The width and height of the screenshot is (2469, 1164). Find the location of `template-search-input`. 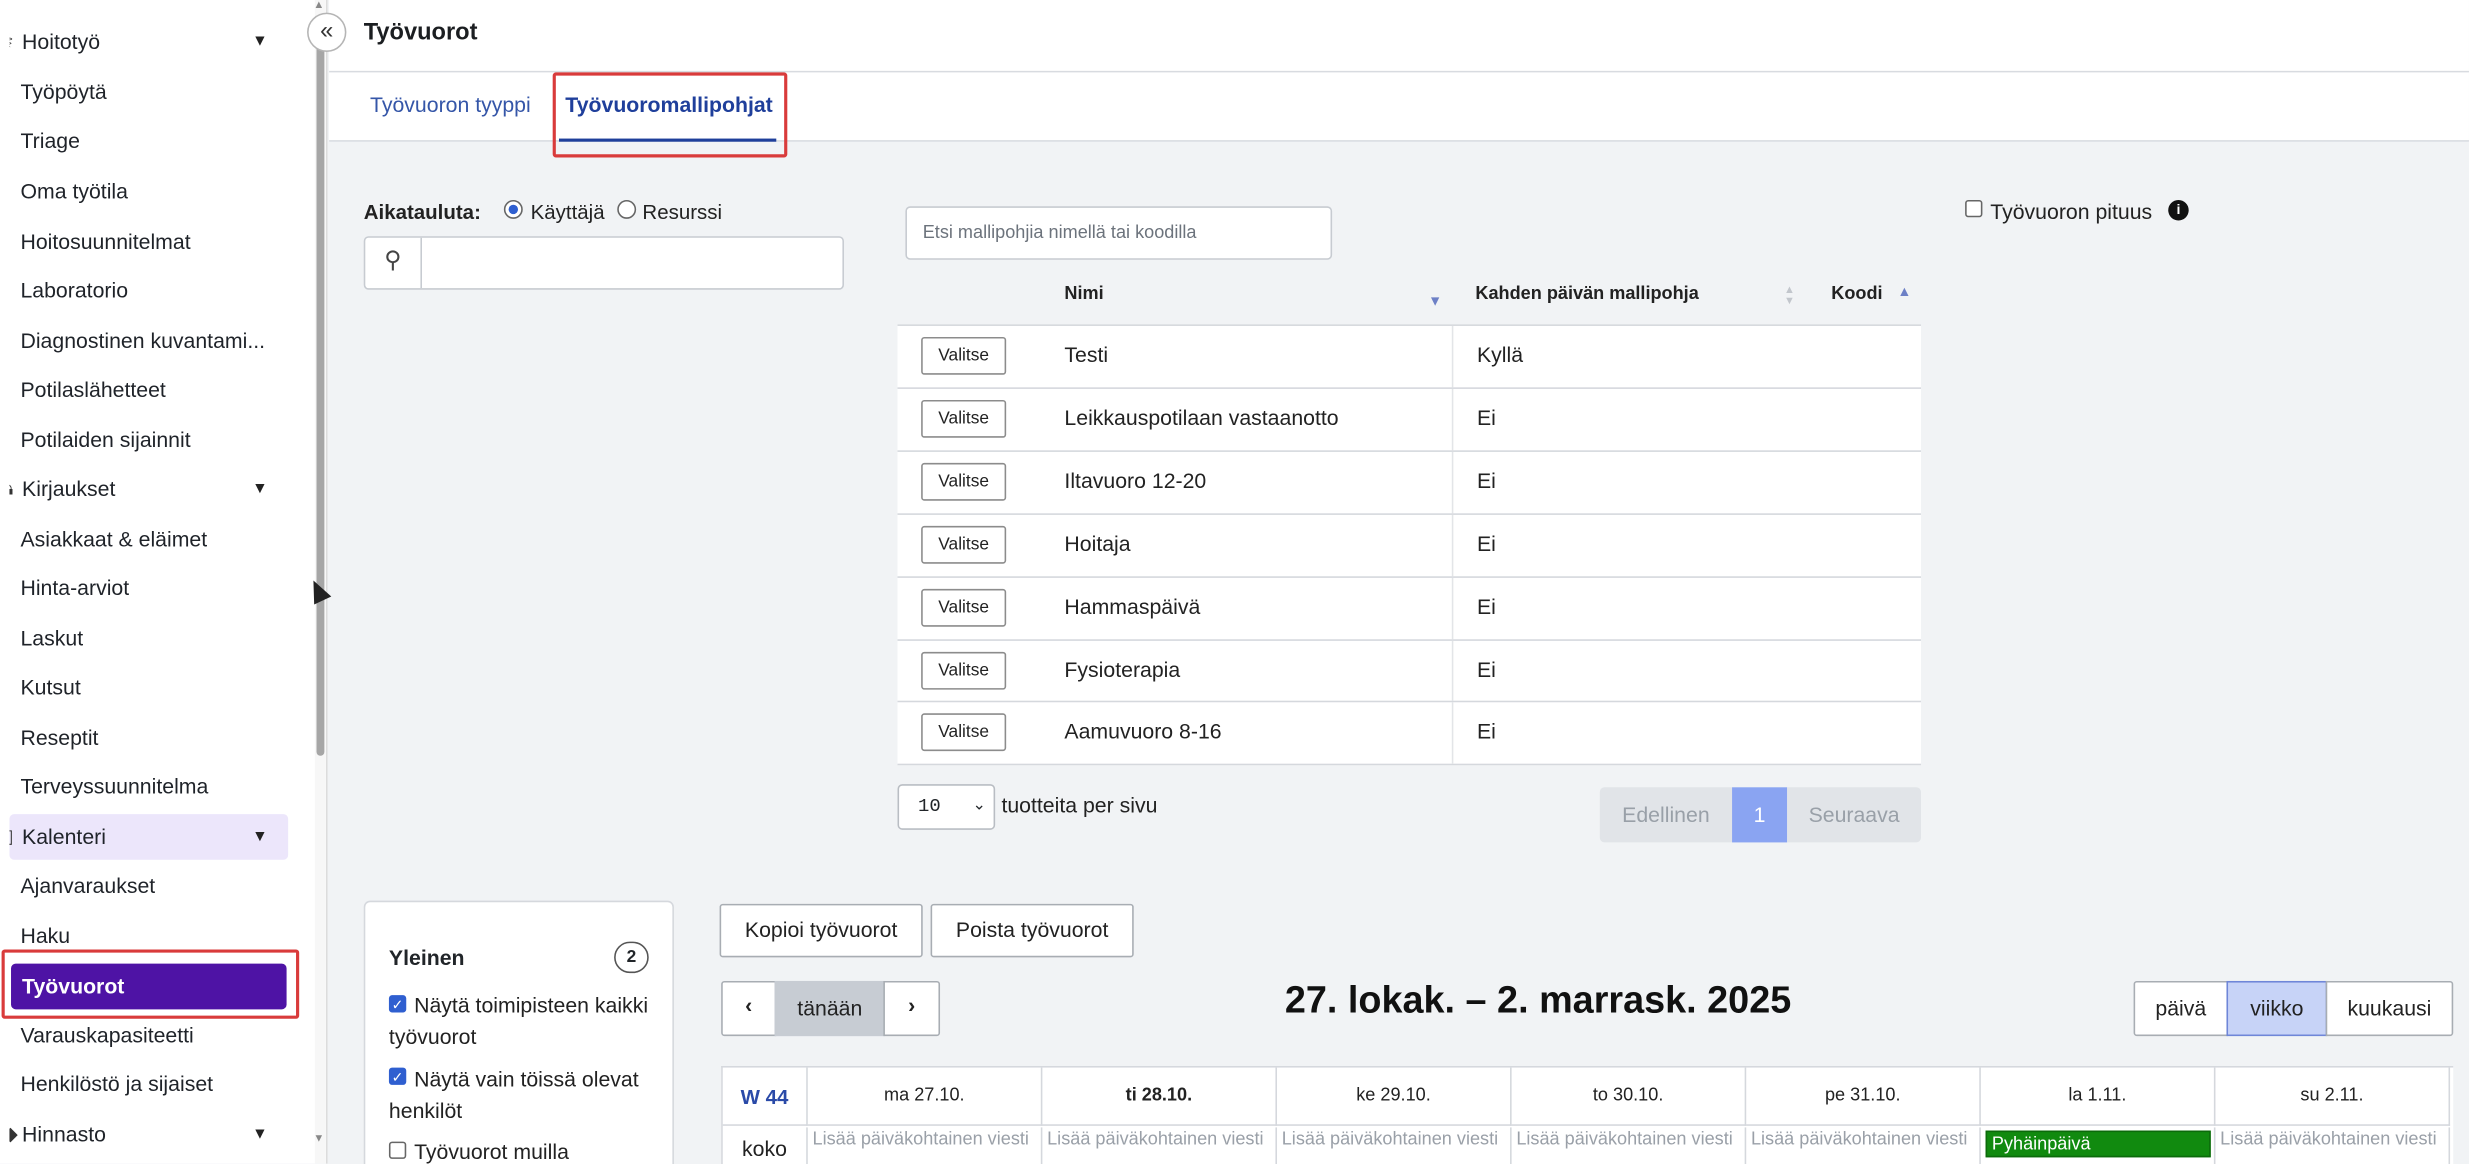

template-search-input is located at coordinates (1119, 233).